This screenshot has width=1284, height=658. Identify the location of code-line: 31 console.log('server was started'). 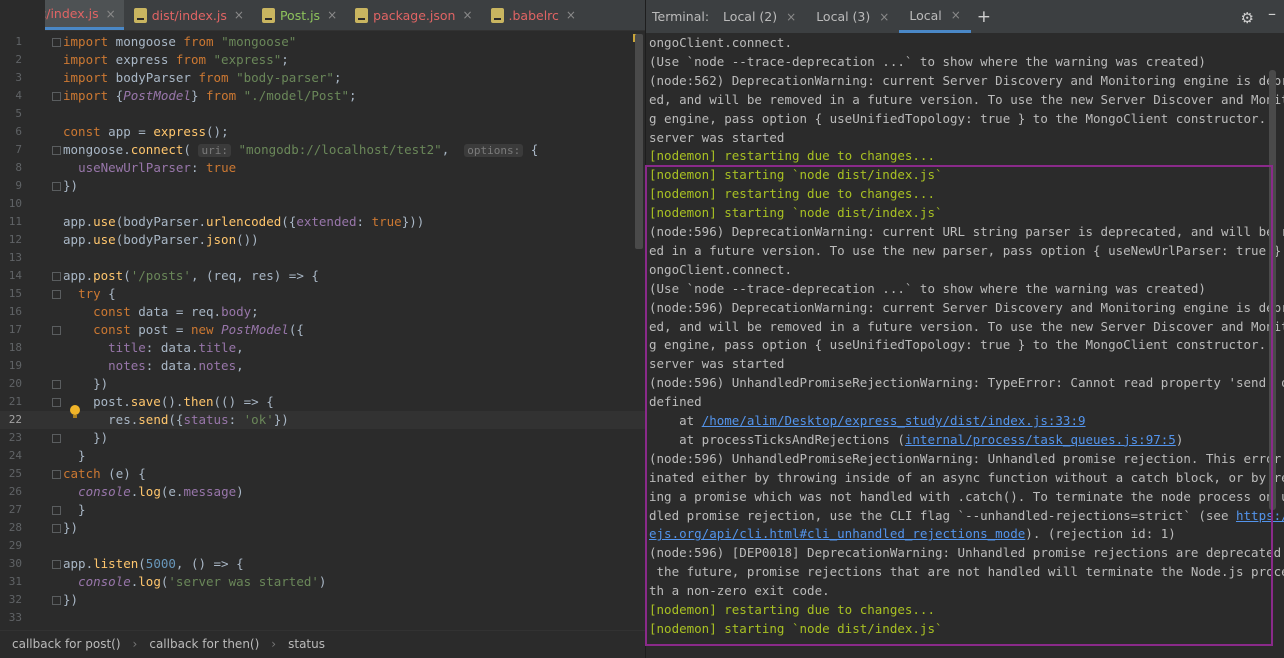
(322, 582).